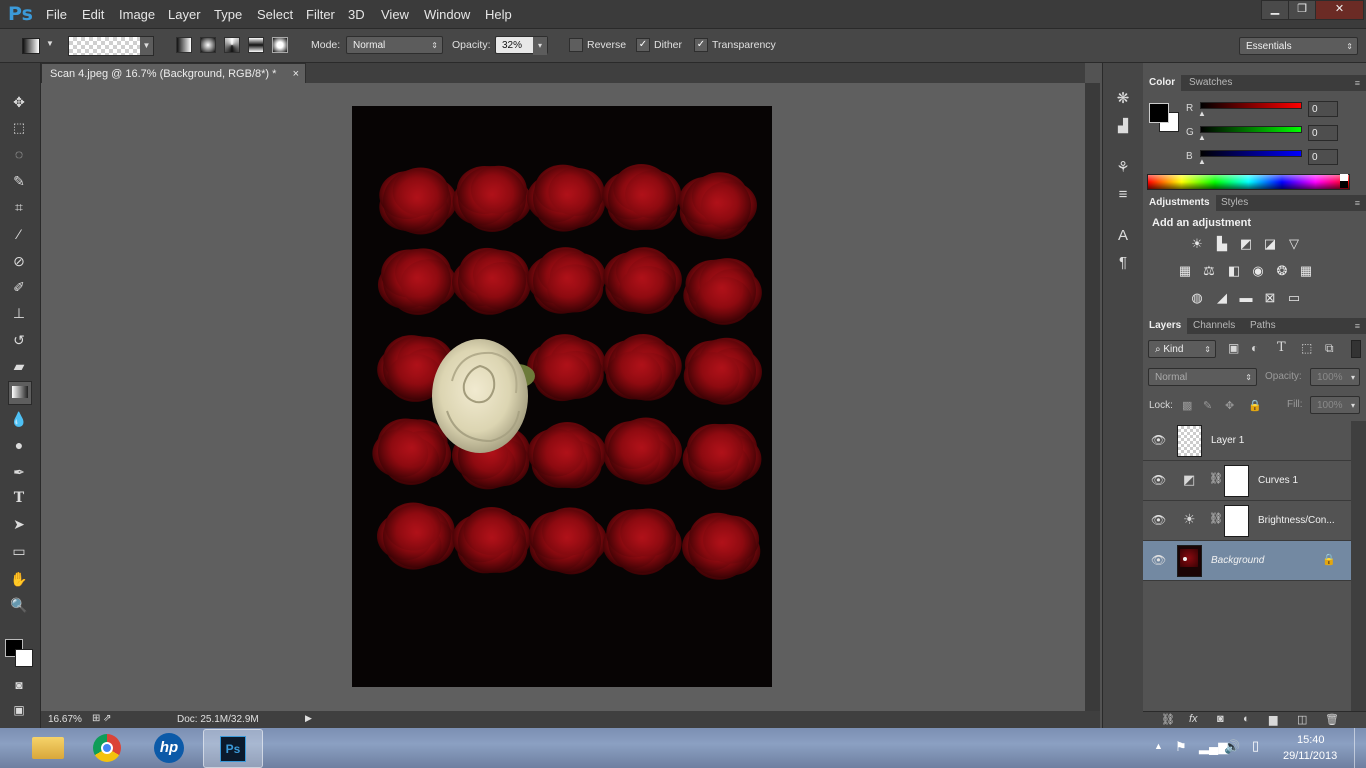 This screenshot has height=768, width=1366. Describe the element at coordinates (296, 74) in the screenshot. I see `close-tab-icon: ×` at that location.